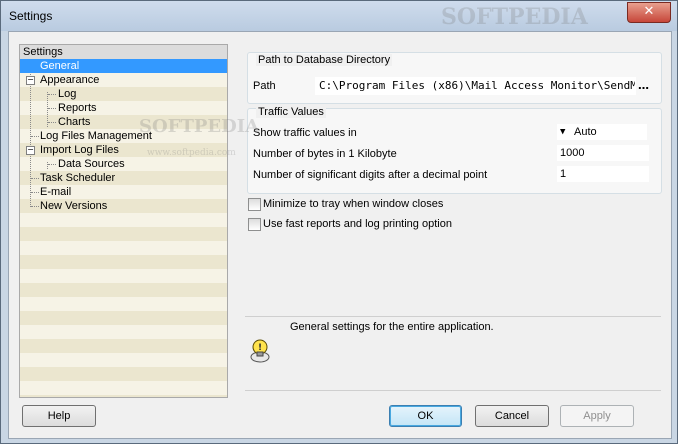  What do you see at coordinates (91, 164) in the screenshot?
I see `tree-item-label: Data Sources` at bounding box center [91, 164].